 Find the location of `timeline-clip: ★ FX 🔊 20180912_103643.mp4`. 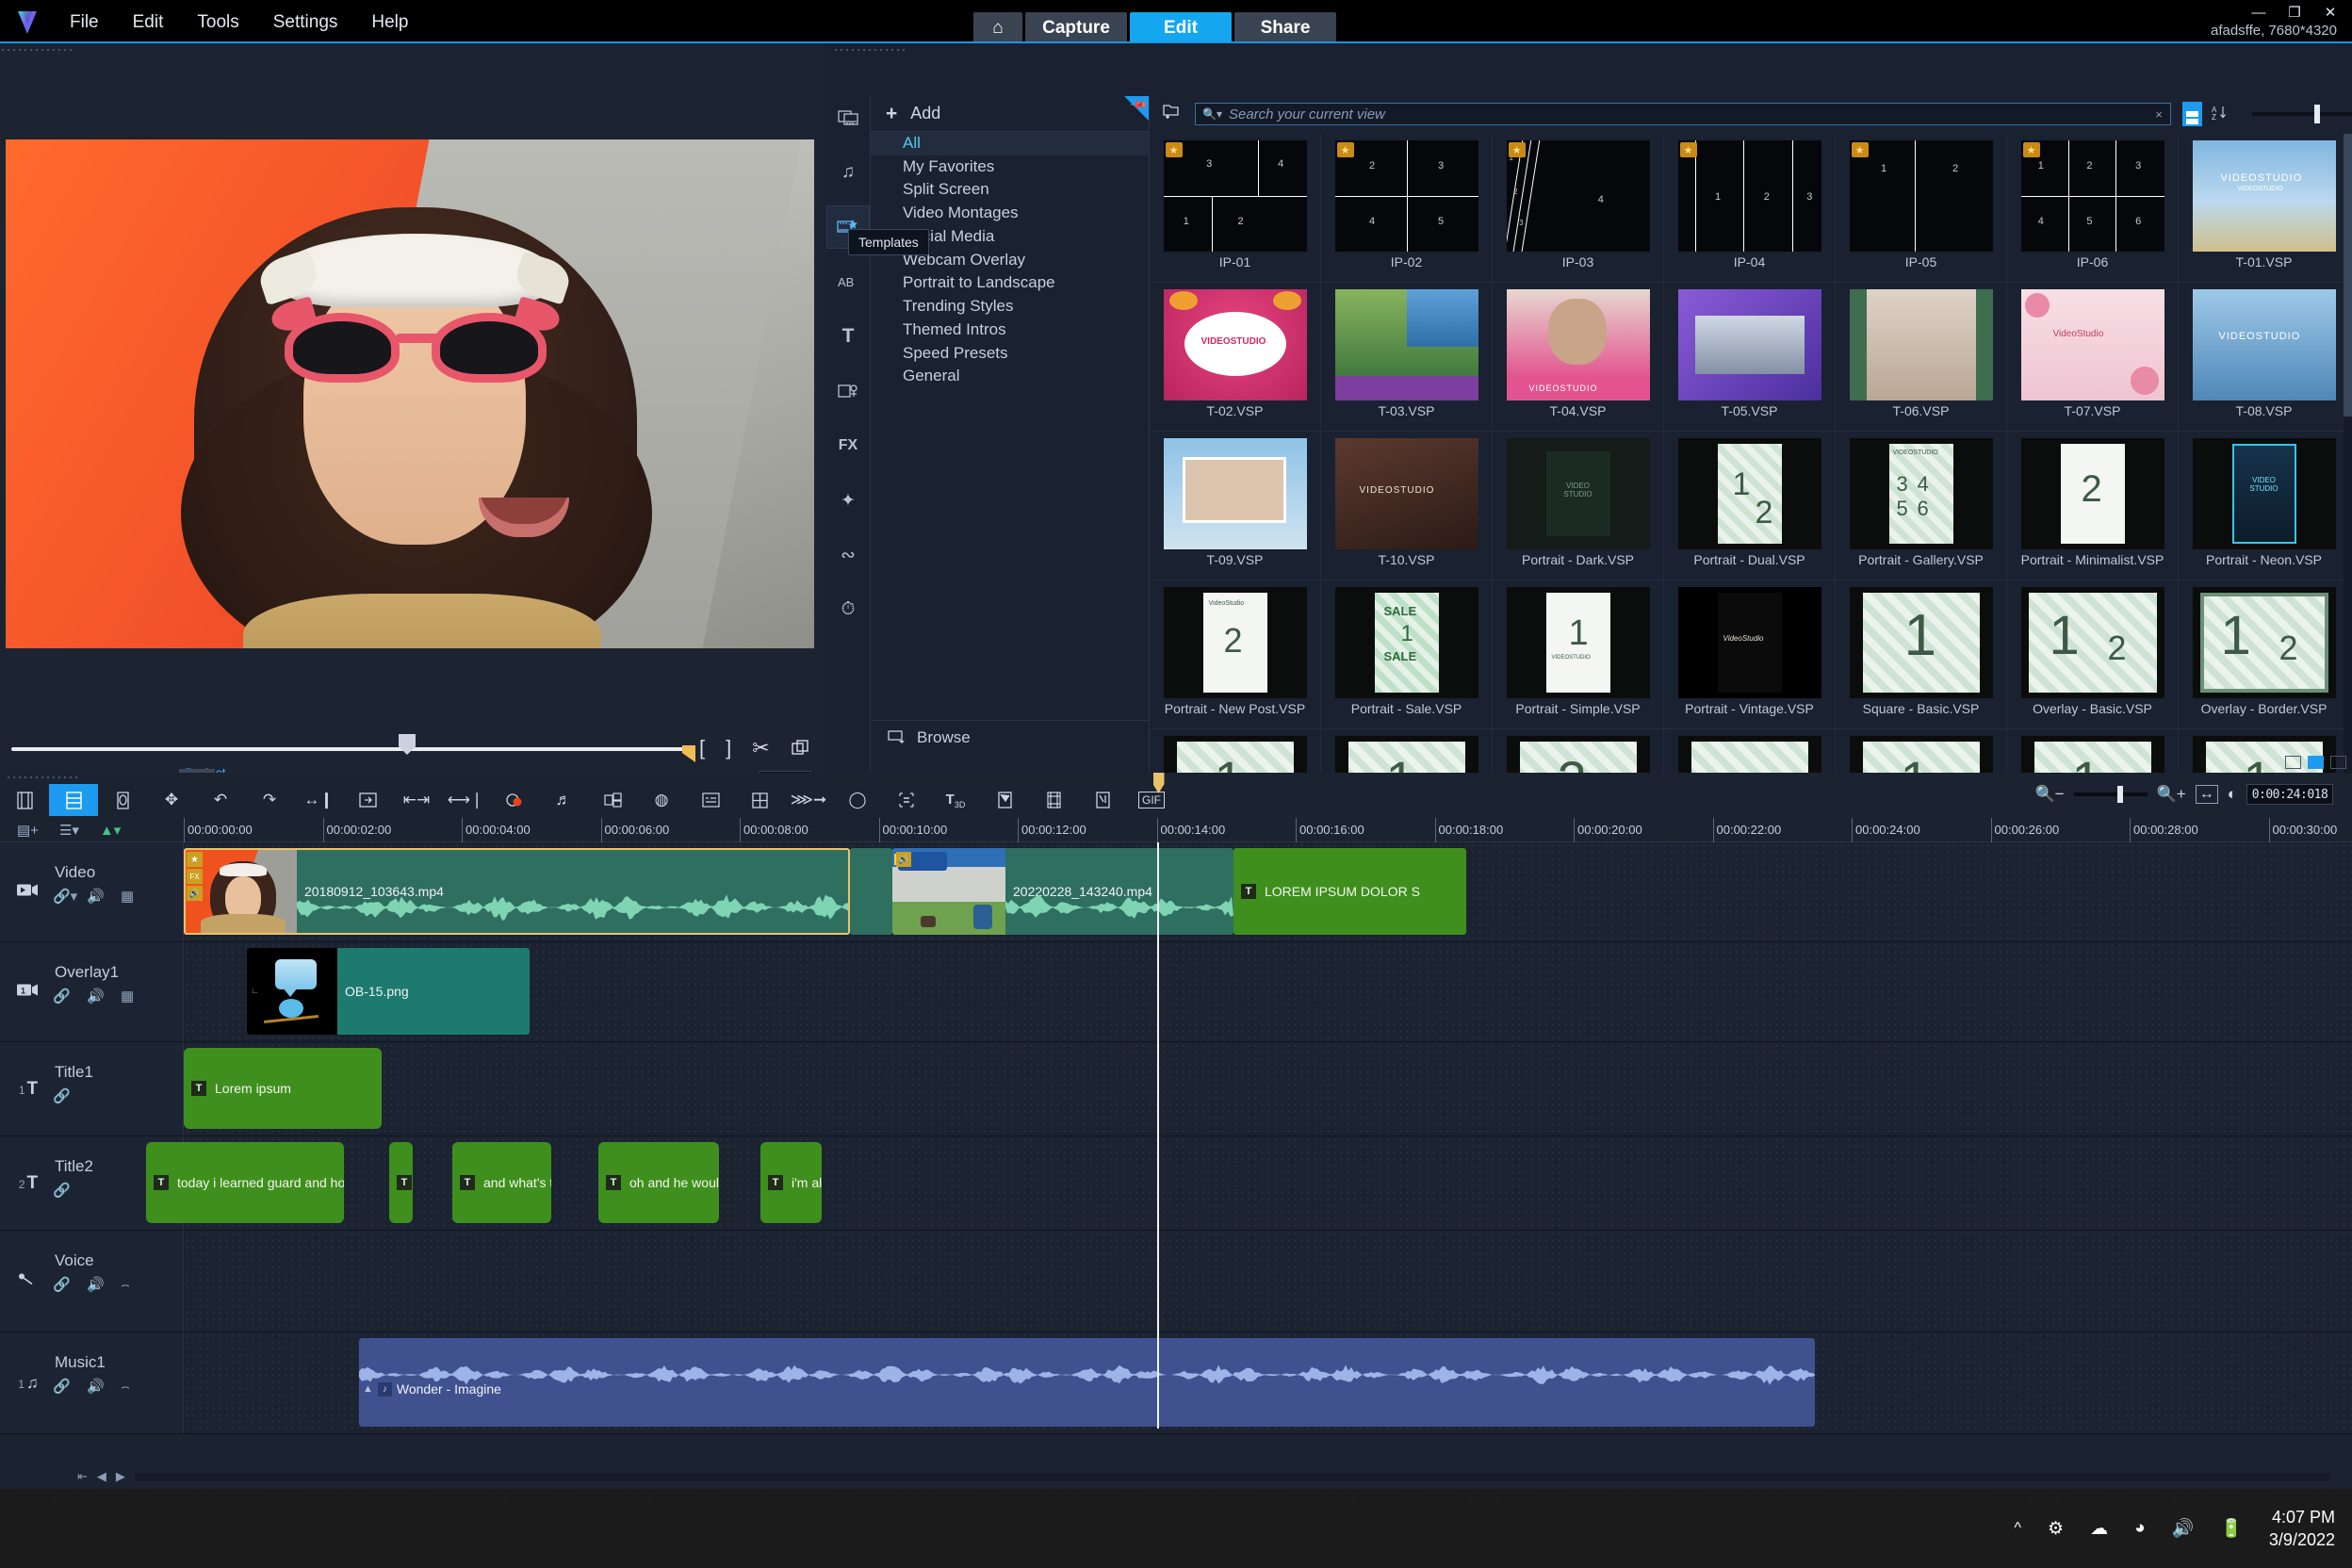

timeline-clip: ★ FX 🔊 20180912_103643.mp4 is located at coordinates (517, 892).